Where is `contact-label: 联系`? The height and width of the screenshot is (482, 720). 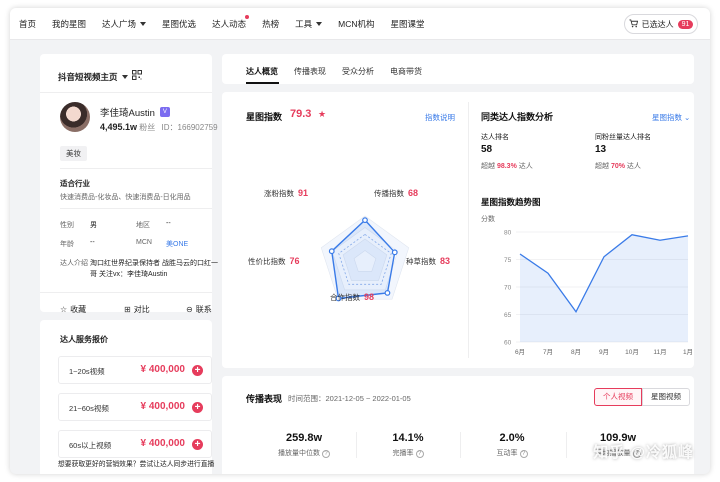 contact-label: 联系 is located at coordinates (203, 309).